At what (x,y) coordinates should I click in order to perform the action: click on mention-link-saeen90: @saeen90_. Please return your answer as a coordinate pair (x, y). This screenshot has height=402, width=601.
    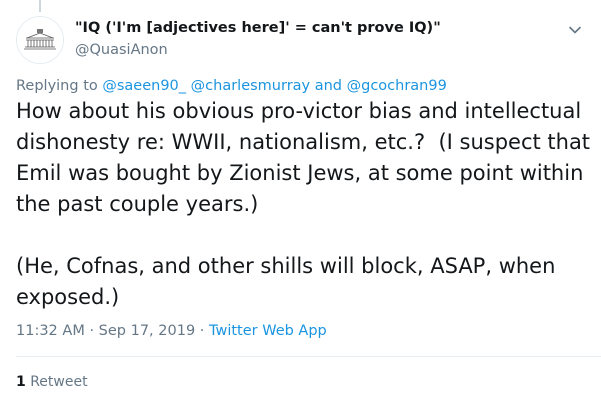
    Looking at the image, I should click on (144, 86).